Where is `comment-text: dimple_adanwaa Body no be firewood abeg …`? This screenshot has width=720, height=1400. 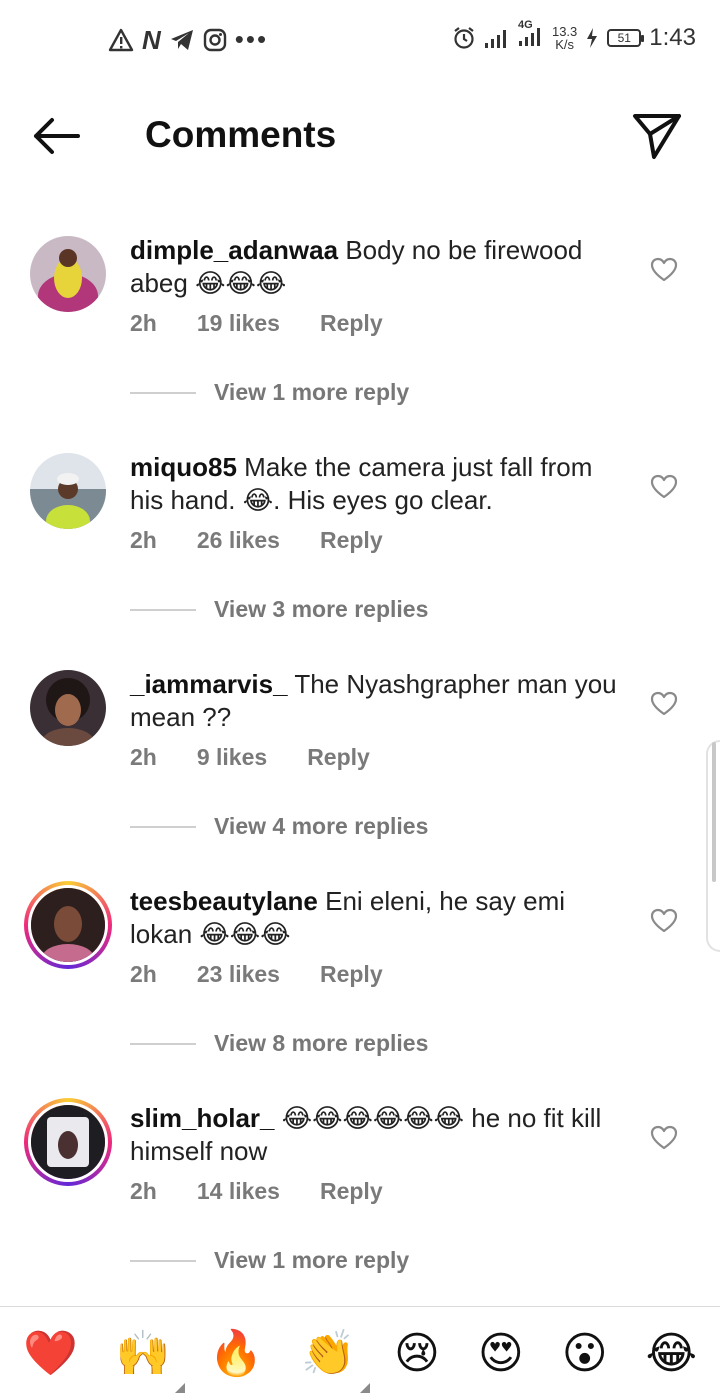
comment-text: dimple_adanwaa Body no be firewood abeg … is located at coordinates (375, 267).